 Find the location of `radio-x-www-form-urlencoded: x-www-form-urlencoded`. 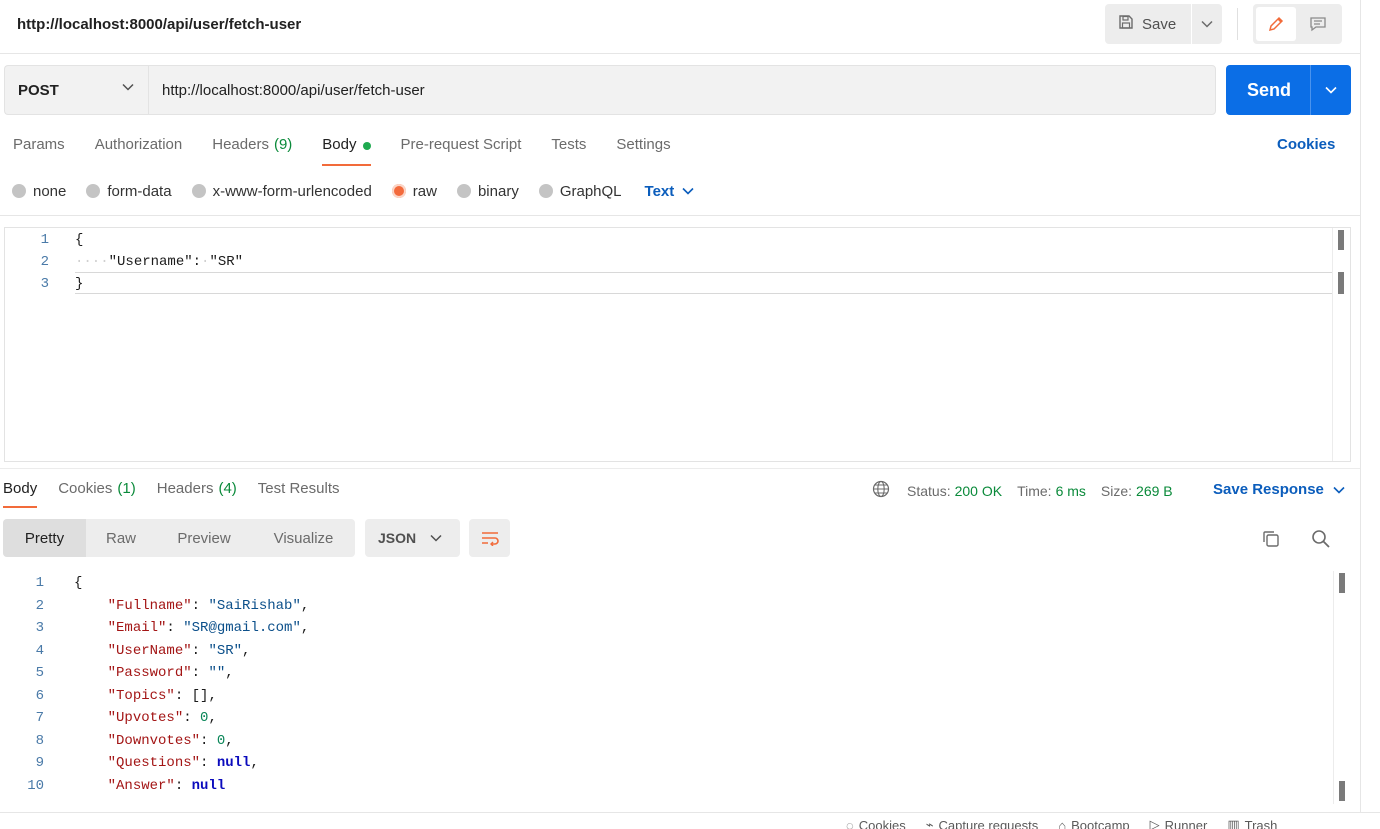

radio-x-www-form-urlencoded: x-www-form-urlencoded is located at coordinates (281, 191).